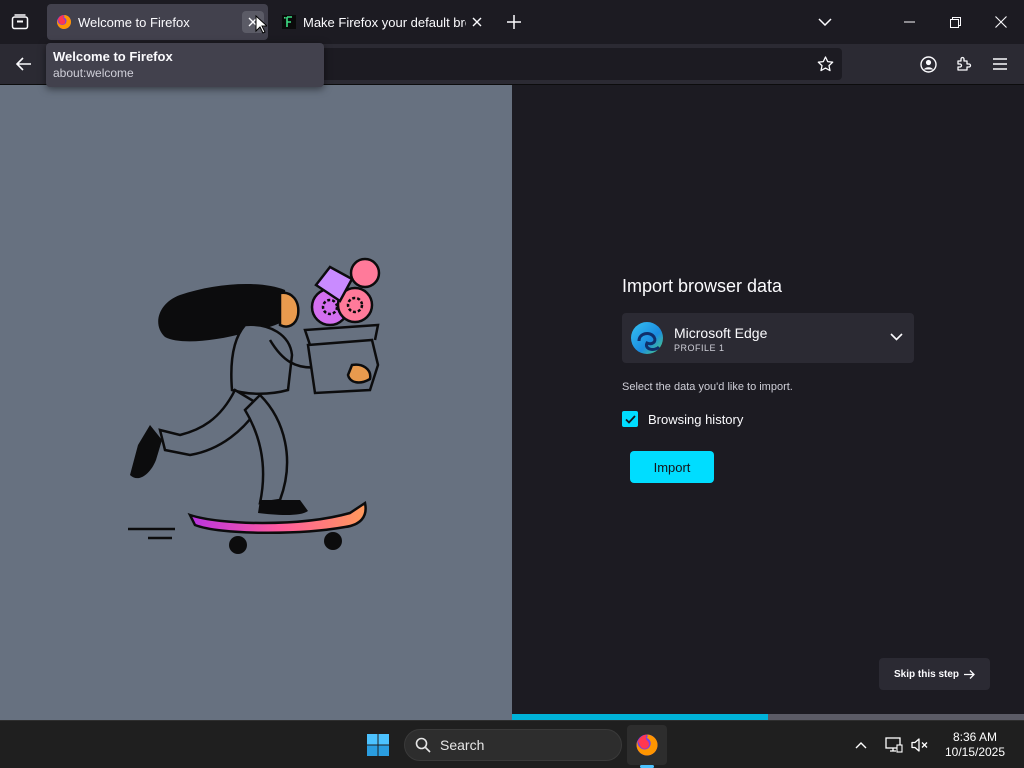  I want to click on app-menu-button, so click(1000, 64).